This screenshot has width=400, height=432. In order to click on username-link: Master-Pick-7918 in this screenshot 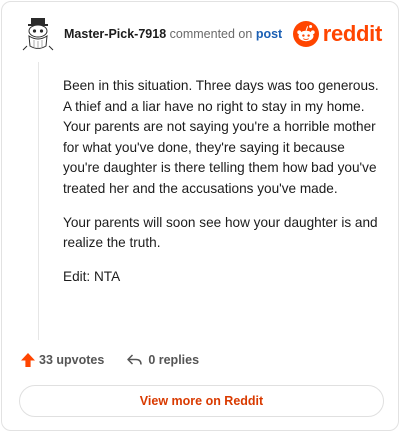, I will do `click(115, 34)`.